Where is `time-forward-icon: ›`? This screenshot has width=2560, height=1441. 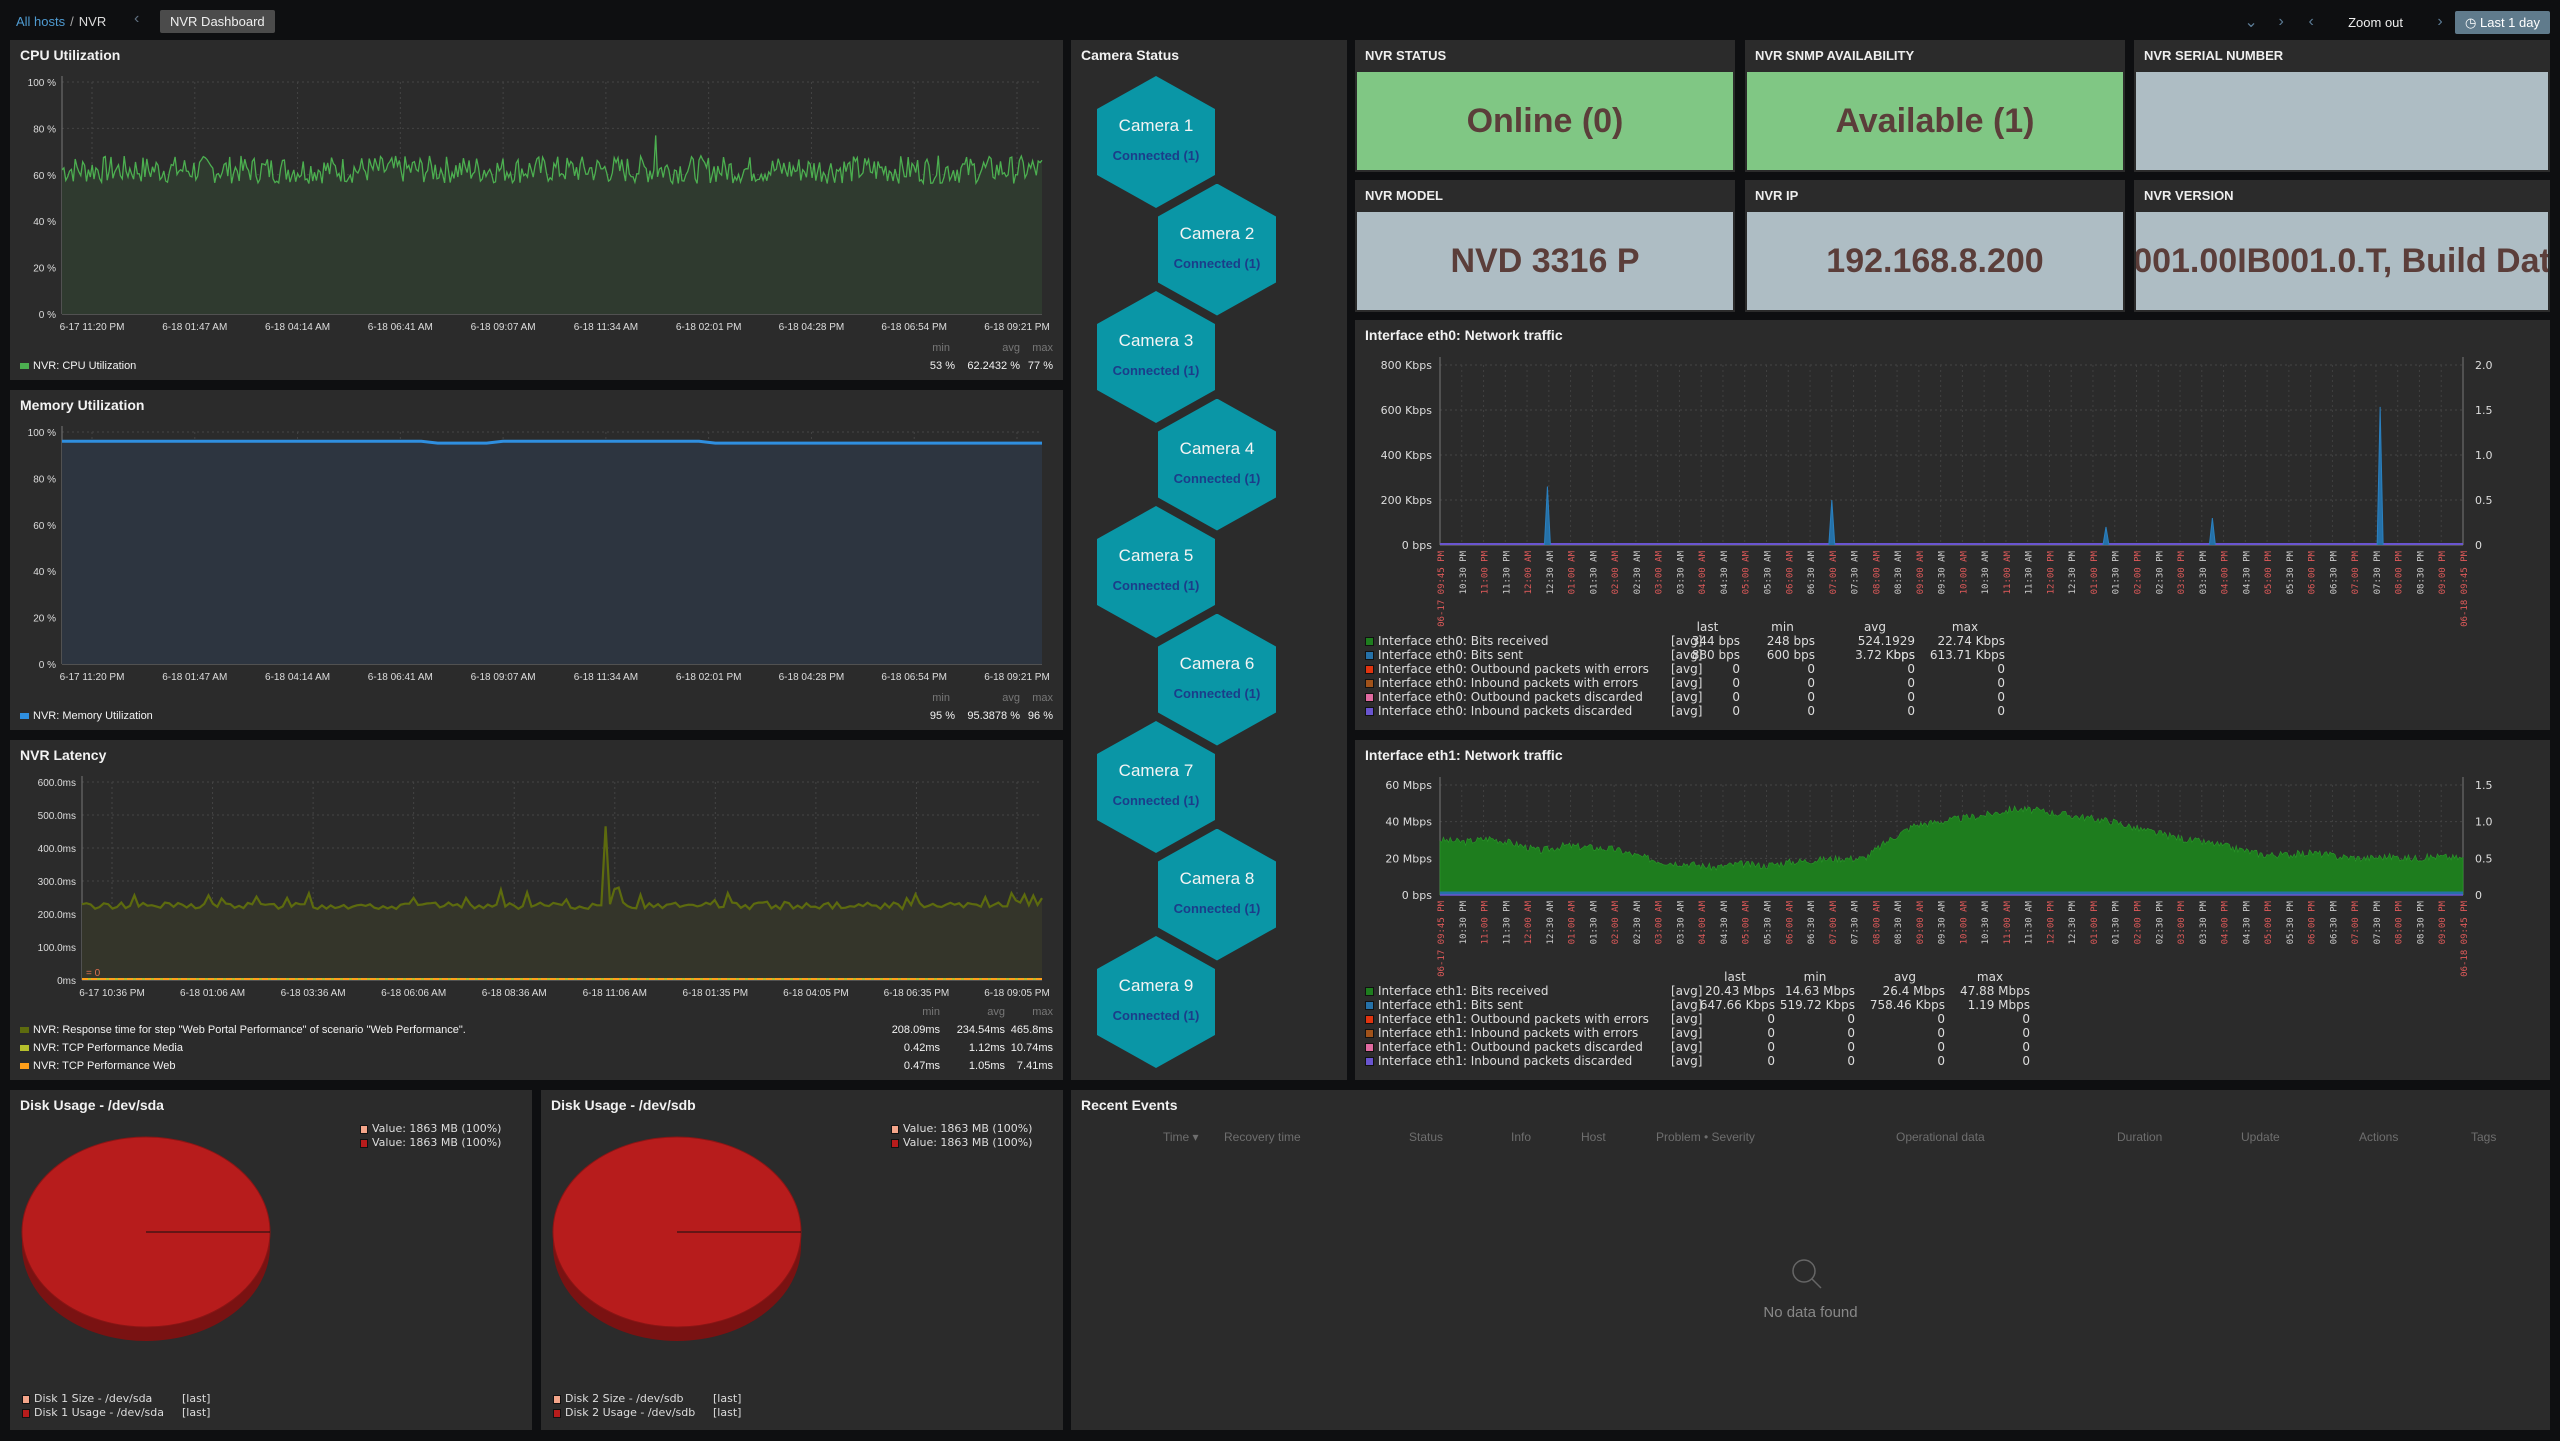 time-forward-icon: › is located at coordinates (2440, 22).